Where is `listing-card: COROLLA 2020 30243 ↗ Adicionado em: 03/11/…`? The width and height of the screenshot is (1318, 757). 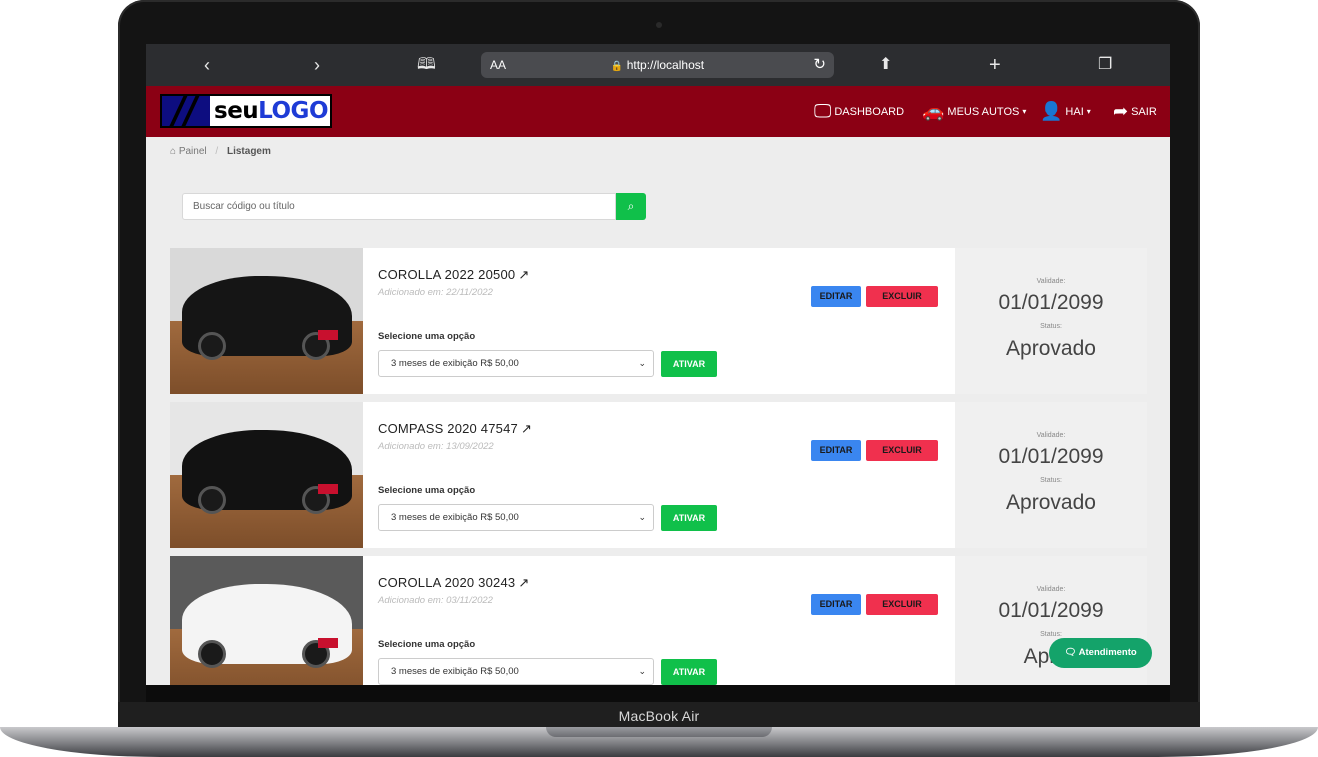
listing-card: COROLLA 2020 30243 ↗ Adicionado em: 03/11/… is located at coordinates (658, 620).